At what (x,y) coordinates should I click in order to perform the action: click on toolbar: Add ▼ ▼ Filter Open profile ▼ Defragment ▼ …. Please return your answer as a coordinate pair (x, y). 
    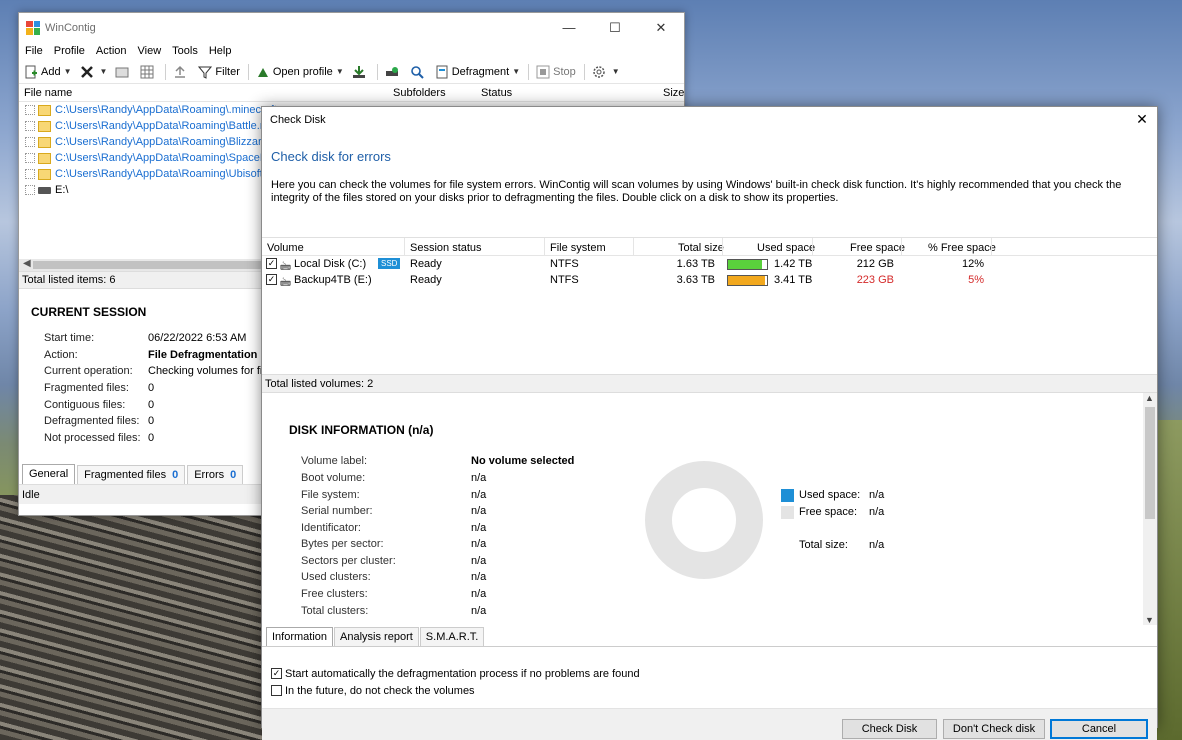
    Looking at the image, I should click on (351, 72).